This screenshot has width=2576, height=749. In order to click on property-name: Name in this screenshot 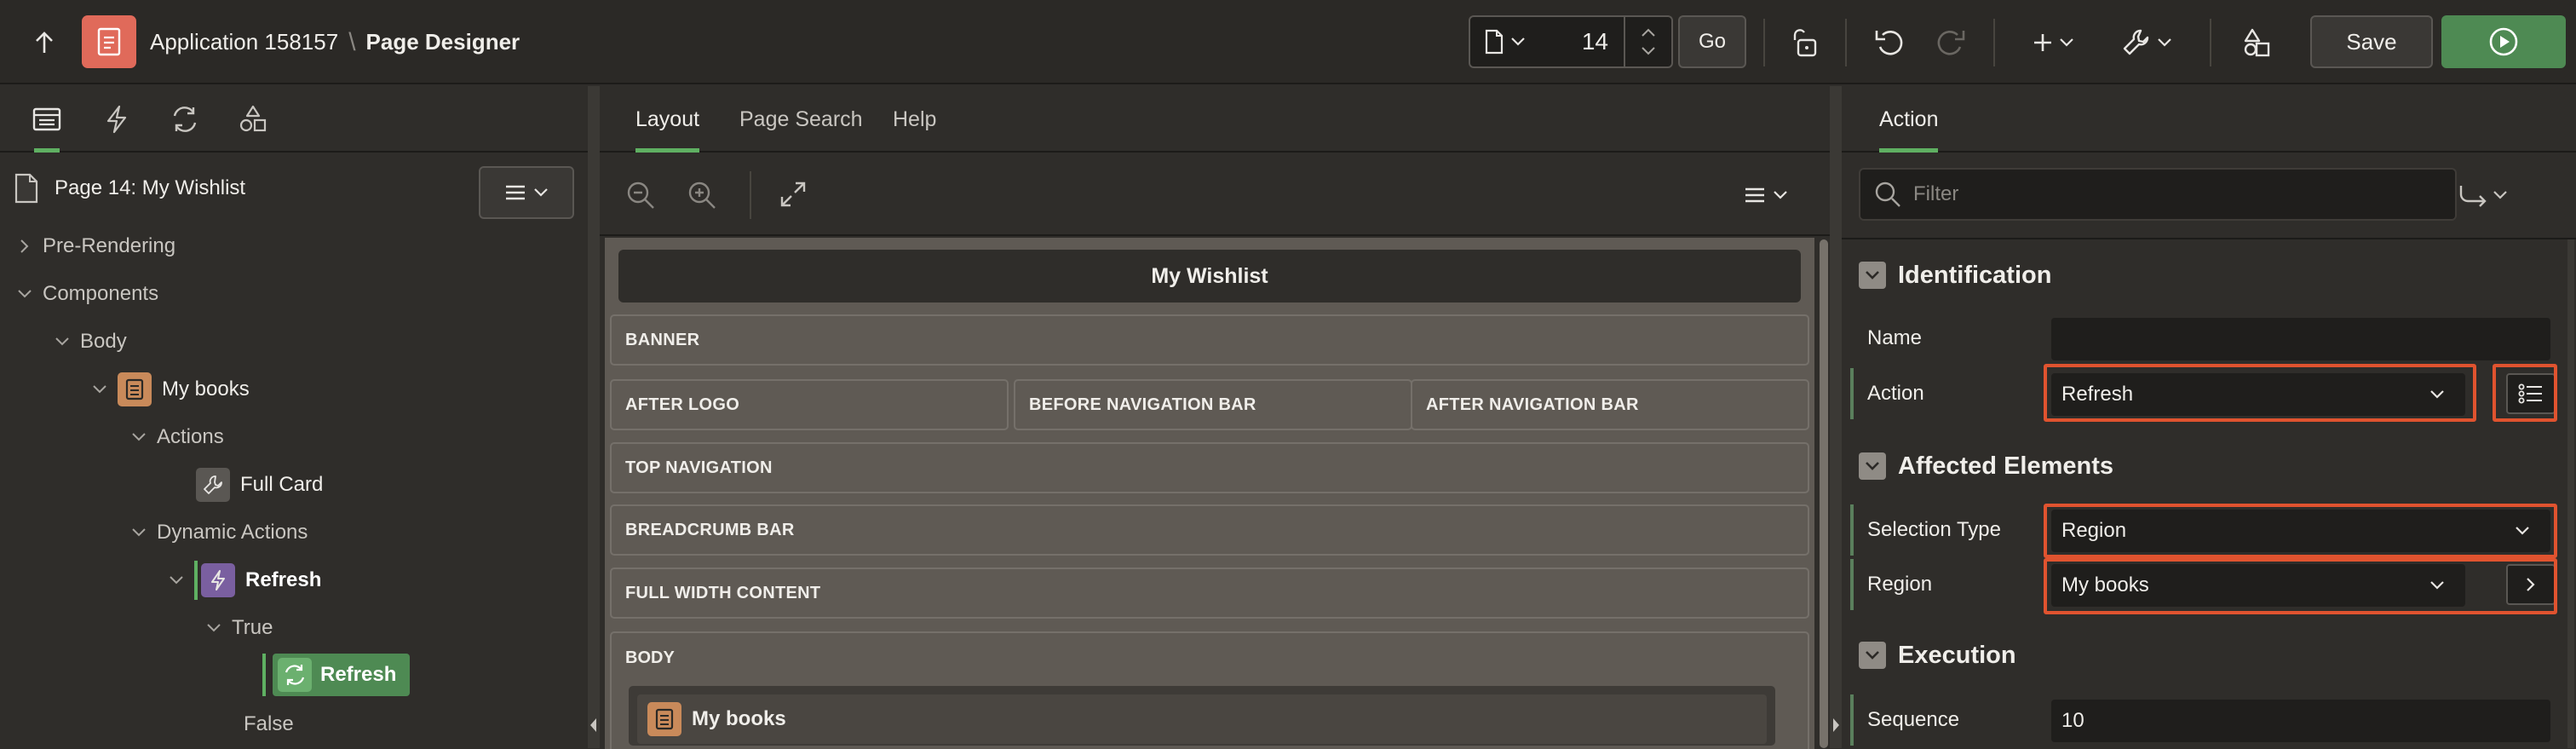, I will do `click(2208, 338)`.